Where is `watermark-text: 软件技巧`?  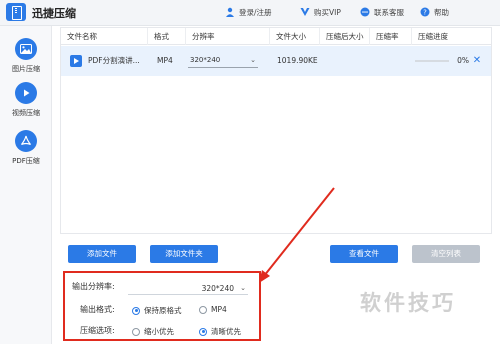 watermark-text: 软件技巧 is located at coordinates (408, 303).